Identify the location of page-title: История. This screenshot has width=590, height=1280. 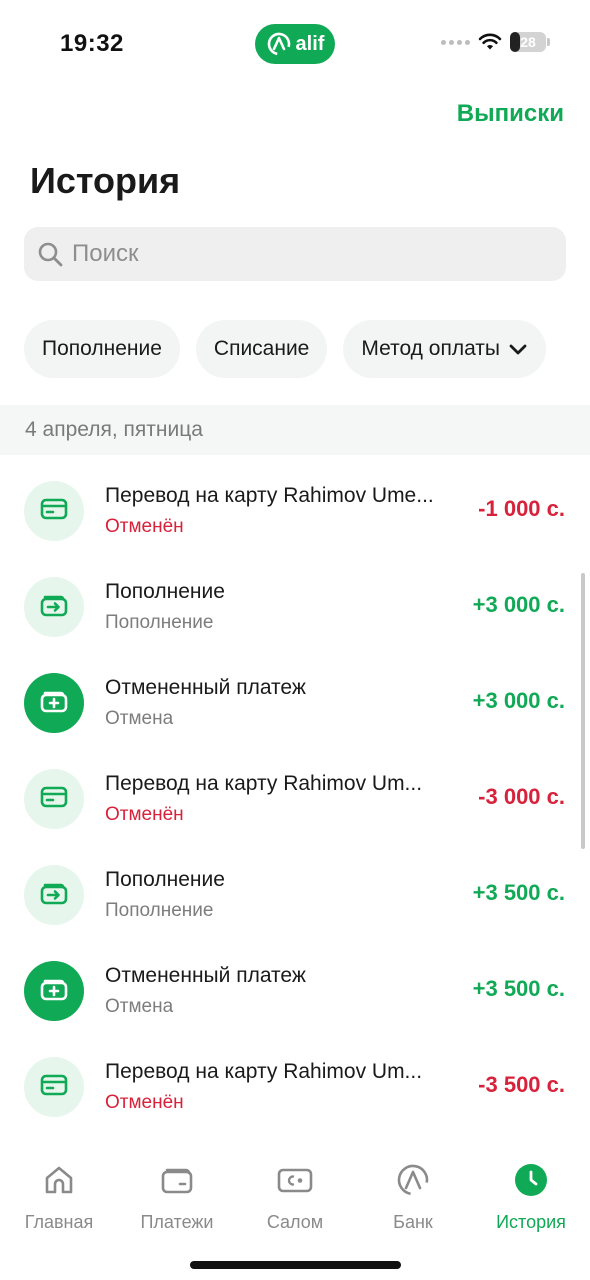
(105, 180).